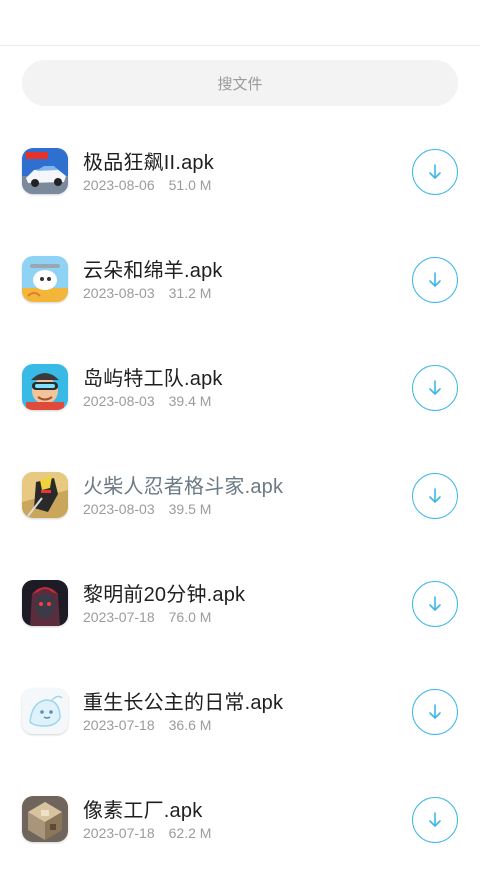 Image resolution: width=480 pixels, height=872 pixels. I want to click on racing-car-app-icon, so click(45, 171).